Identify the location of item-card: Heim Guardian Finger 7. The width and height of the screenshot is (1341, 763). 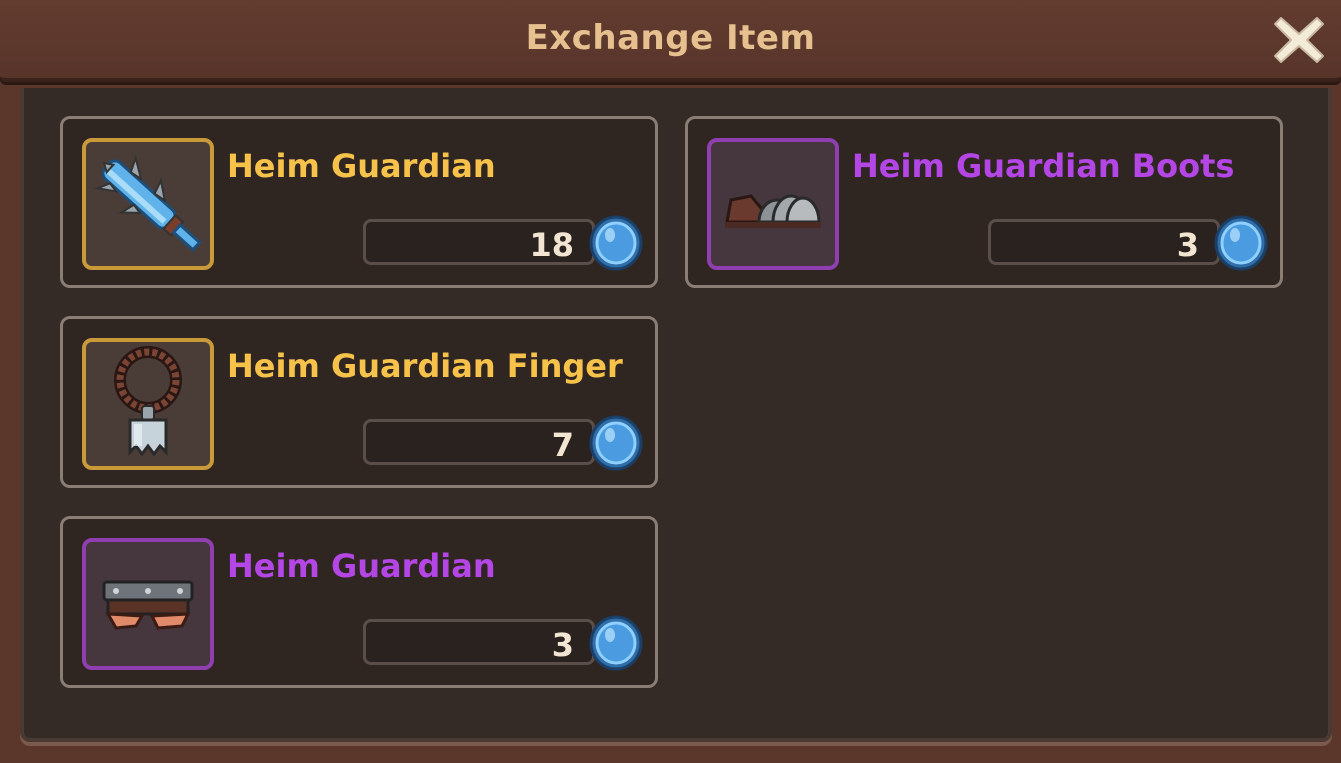
(359, 402).